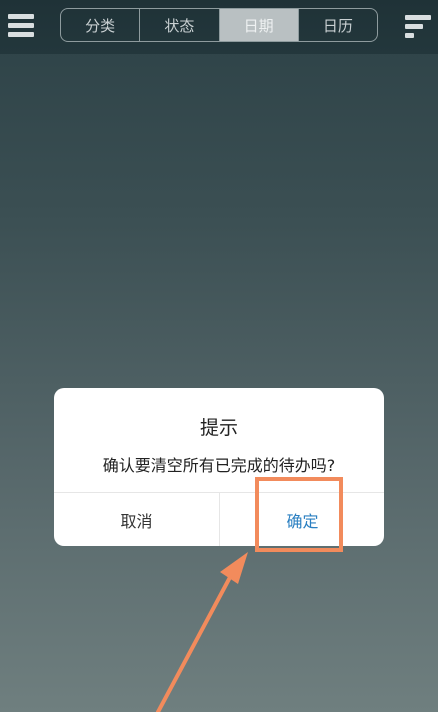 The width and height of the screenshot is (438, 712). What do you see at coordinates (302, 519) in the screenshot?
I see `confirm-button: 确定` at bounding box center [302, 519].